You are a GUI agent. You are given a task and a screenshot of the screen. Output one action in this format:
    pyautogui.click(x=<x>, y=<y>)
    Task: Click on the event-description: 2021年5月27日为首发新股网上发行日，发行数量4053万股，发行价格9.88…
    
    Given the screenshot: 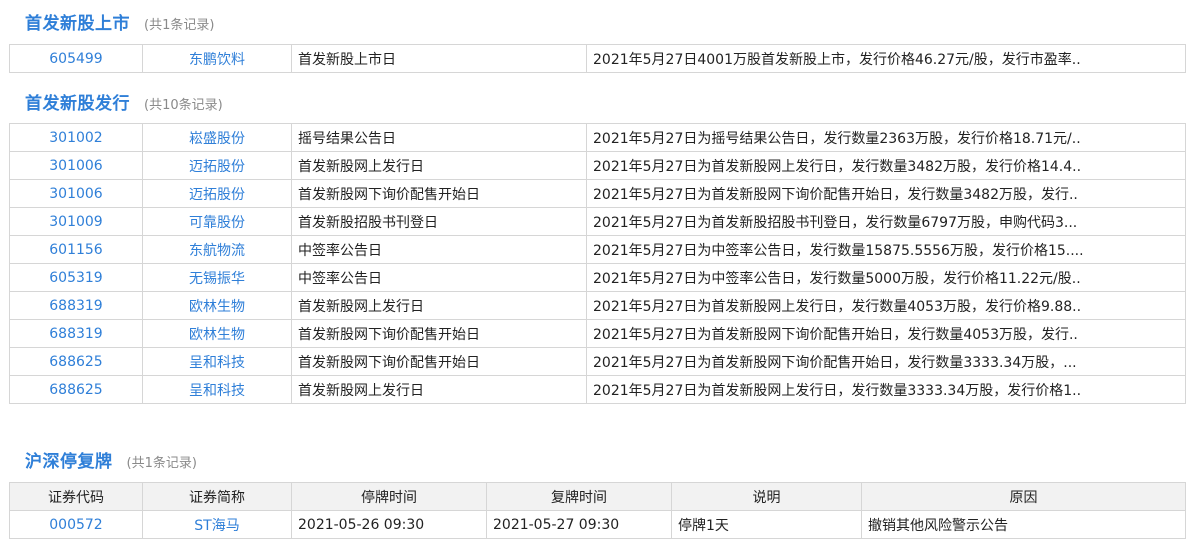 What is the action you would take?
    pyautogui.click(x=886, y=305)
    